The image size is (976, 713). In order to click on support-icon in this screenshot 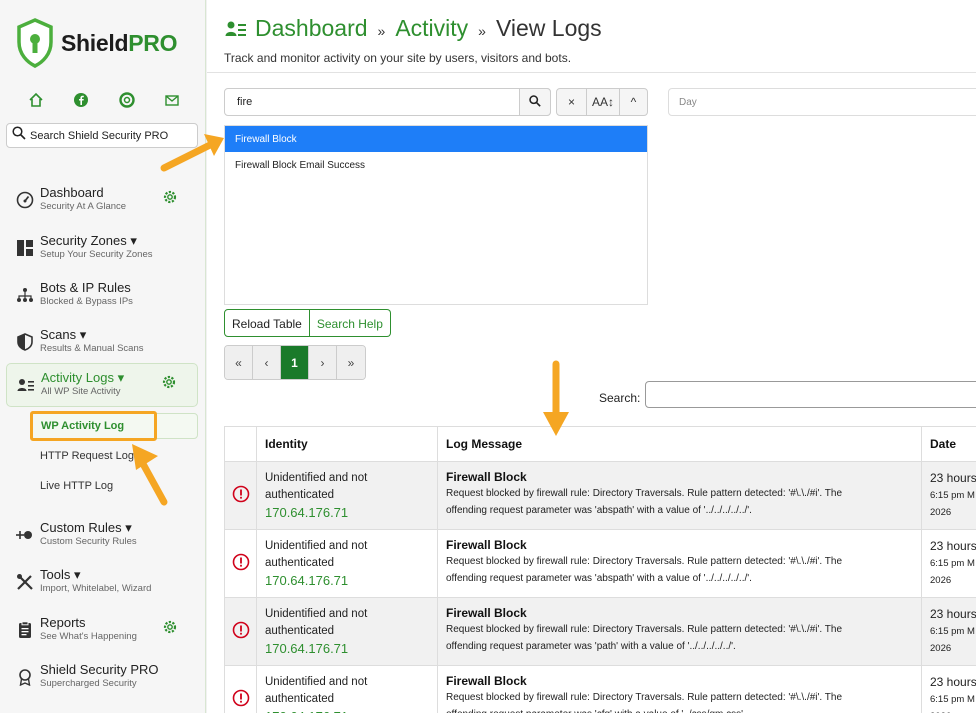, I will do `click(126, 100)`.